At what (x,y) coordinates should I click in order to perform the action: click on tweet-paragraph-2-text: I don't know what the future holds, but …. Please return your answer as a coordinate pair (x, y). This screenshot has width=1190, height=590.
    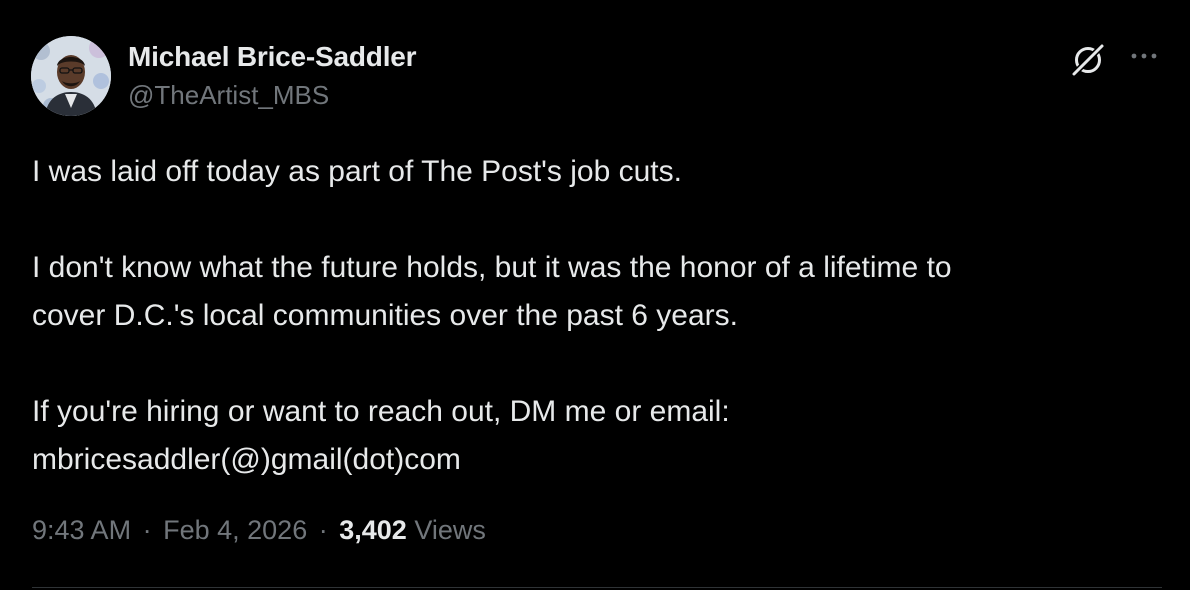
    Looking at the image, I should click on (492, 291).